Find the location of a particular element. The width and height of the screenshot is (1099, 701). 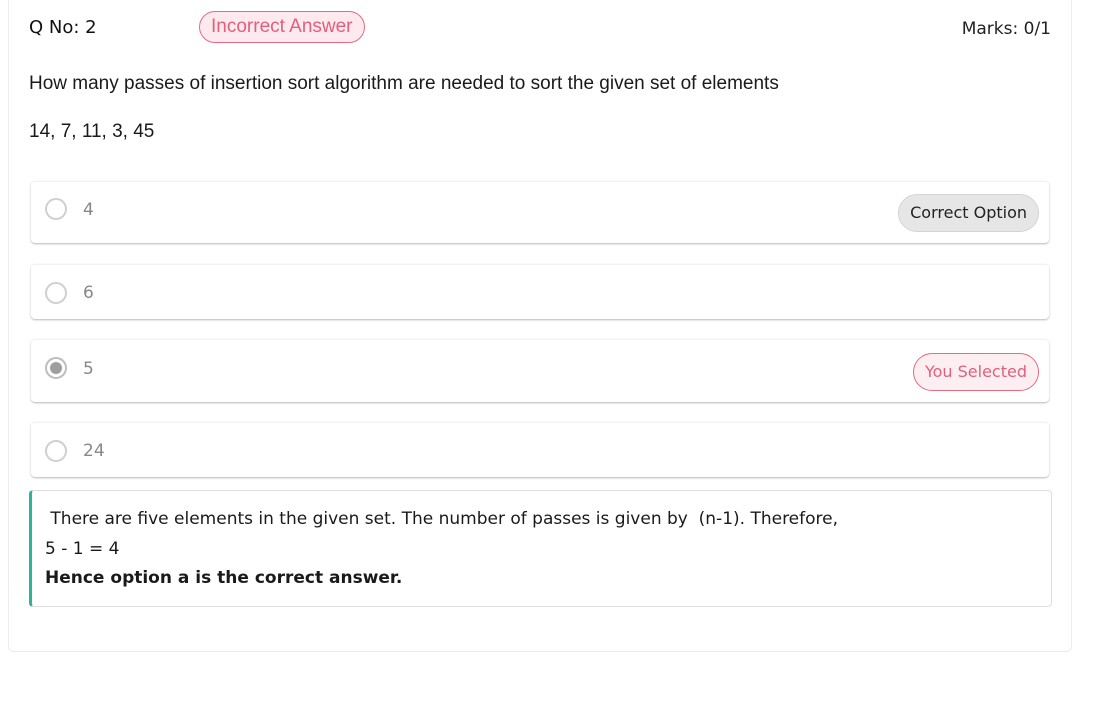

explanation-conclusion: Hence option a is the correct answer. is located at coordinates (224, 578).